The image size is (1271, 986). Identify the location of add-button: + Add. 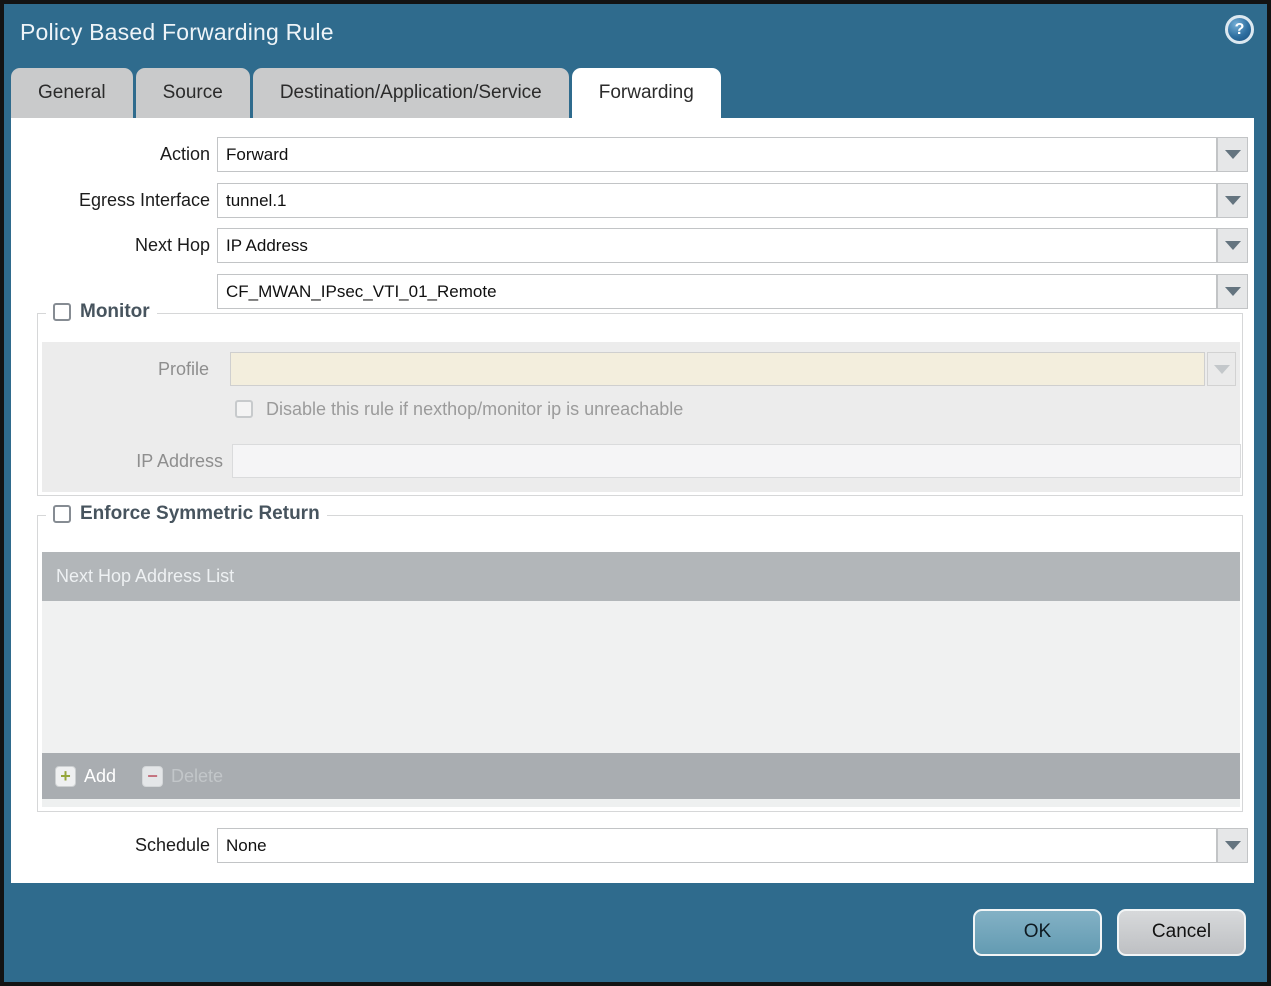
(86, 776).